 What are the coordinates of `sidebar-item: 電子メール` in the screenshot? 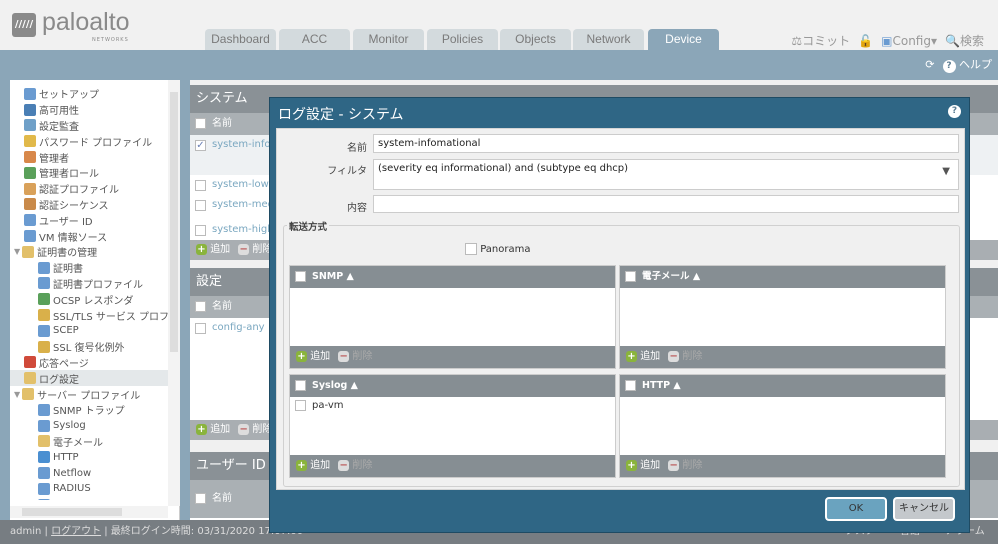 It's located at (89, 442).